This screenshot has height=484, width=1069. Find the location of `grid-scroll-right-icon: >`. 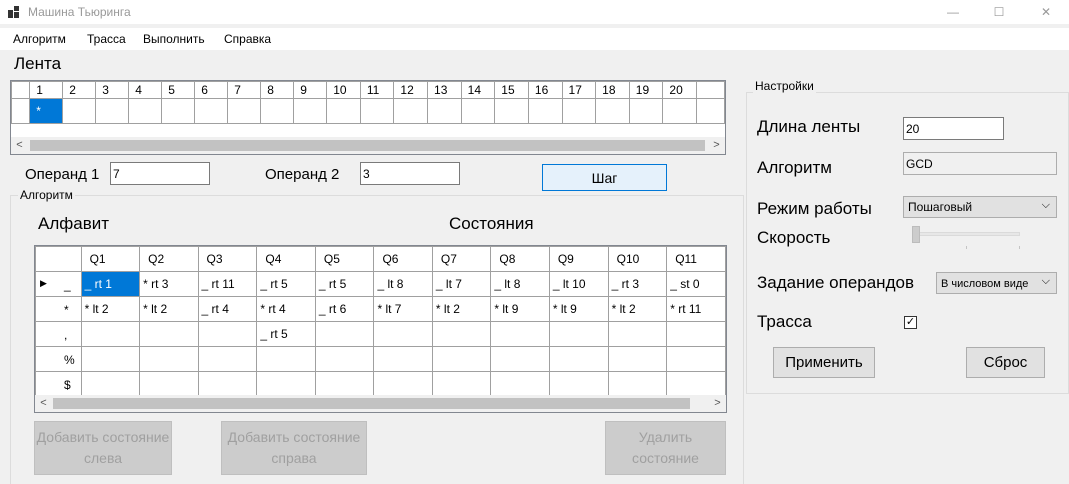

grid-scroll-right-icon: > is located at coordinates (717, 403).